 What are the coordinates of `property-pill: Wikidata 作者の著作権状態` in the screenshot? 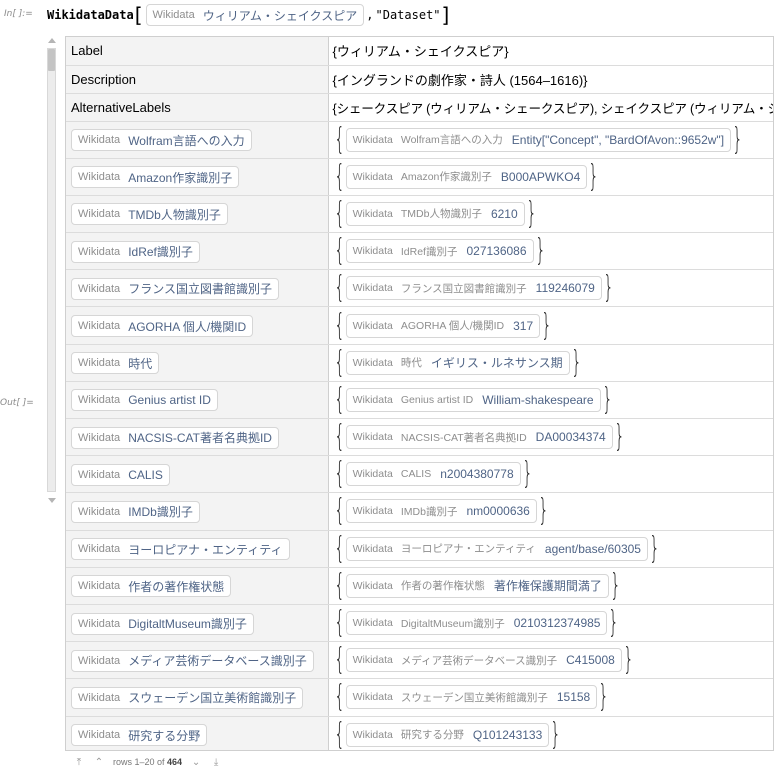 It's located at (151, 586).